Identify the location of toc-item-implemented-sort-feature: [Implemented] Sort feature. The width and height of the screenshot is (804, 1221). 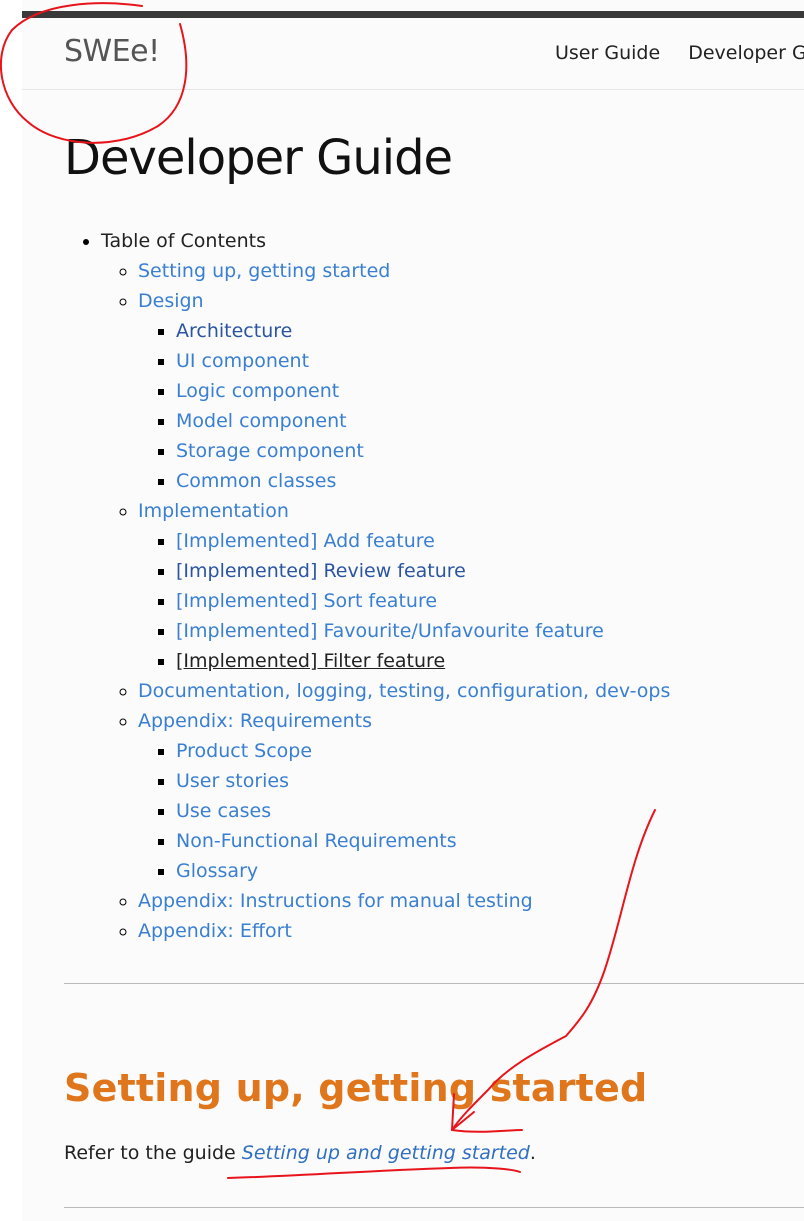
(423, 601).